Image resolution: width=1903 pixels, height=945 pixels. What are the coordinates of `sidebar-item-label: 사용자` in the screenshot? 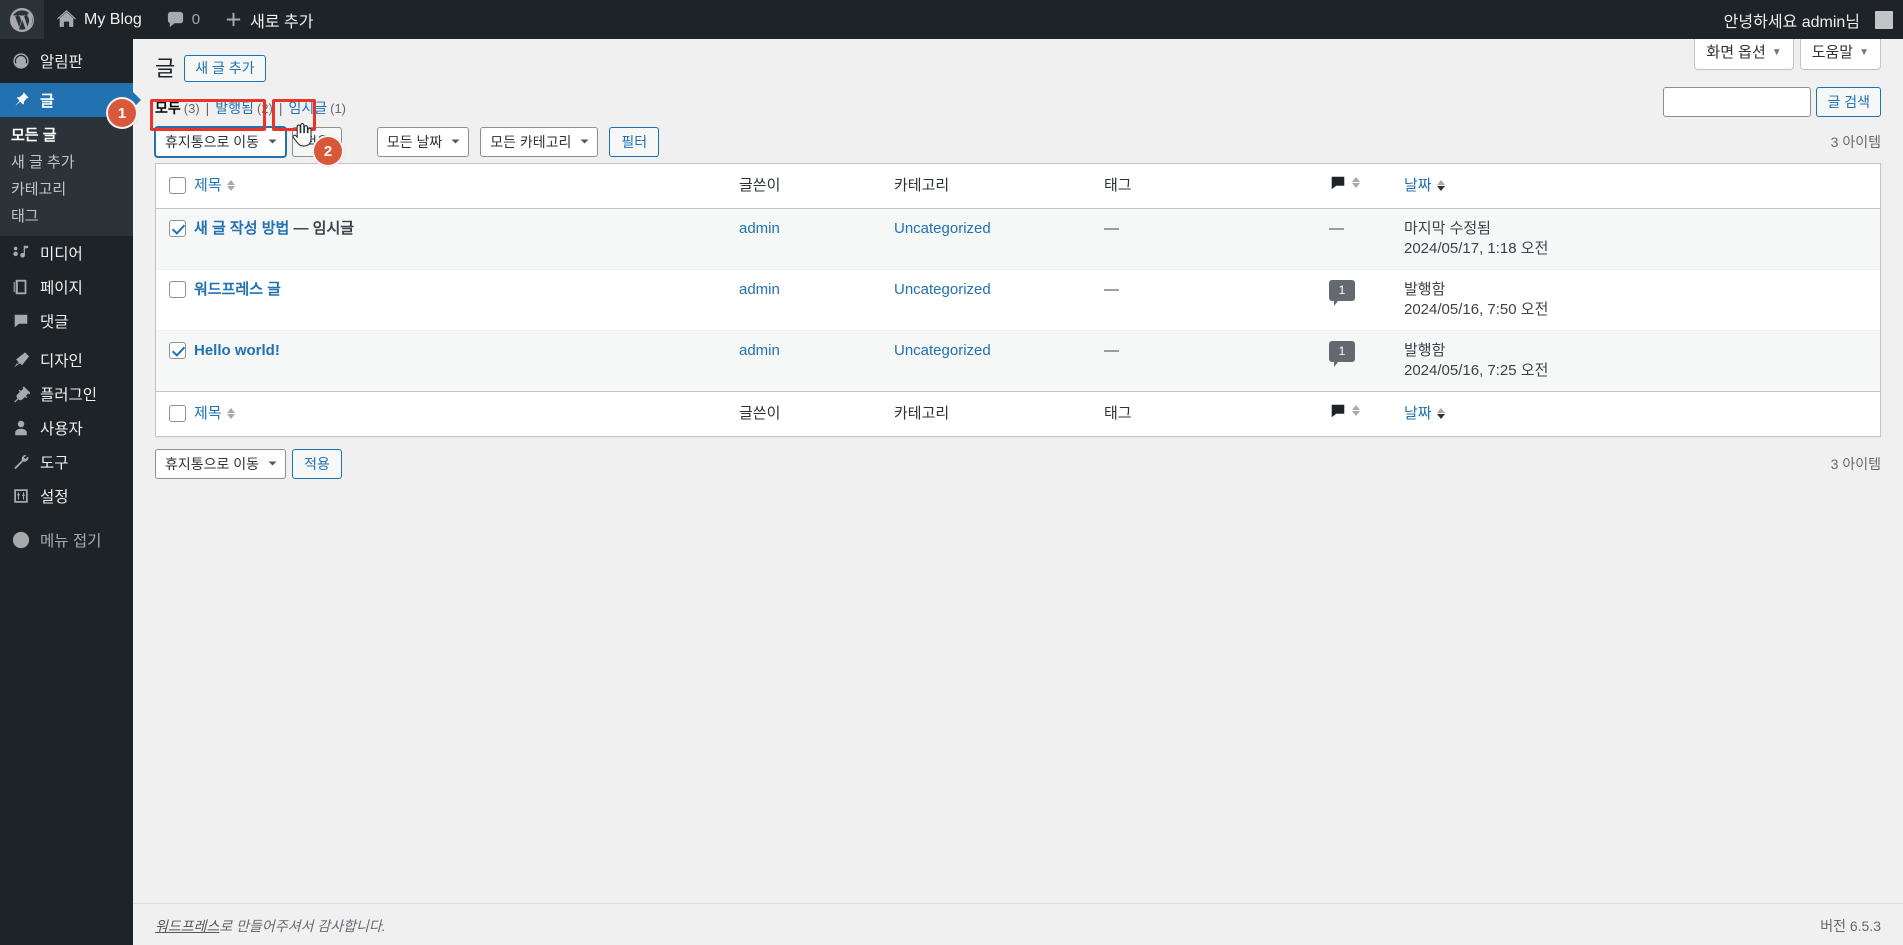 It's located at (61, 429).